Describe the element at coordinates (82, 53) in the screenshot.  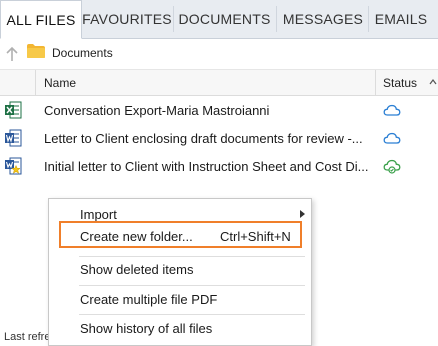
I see `breadcrumb-folder-label: Documents` at that location.